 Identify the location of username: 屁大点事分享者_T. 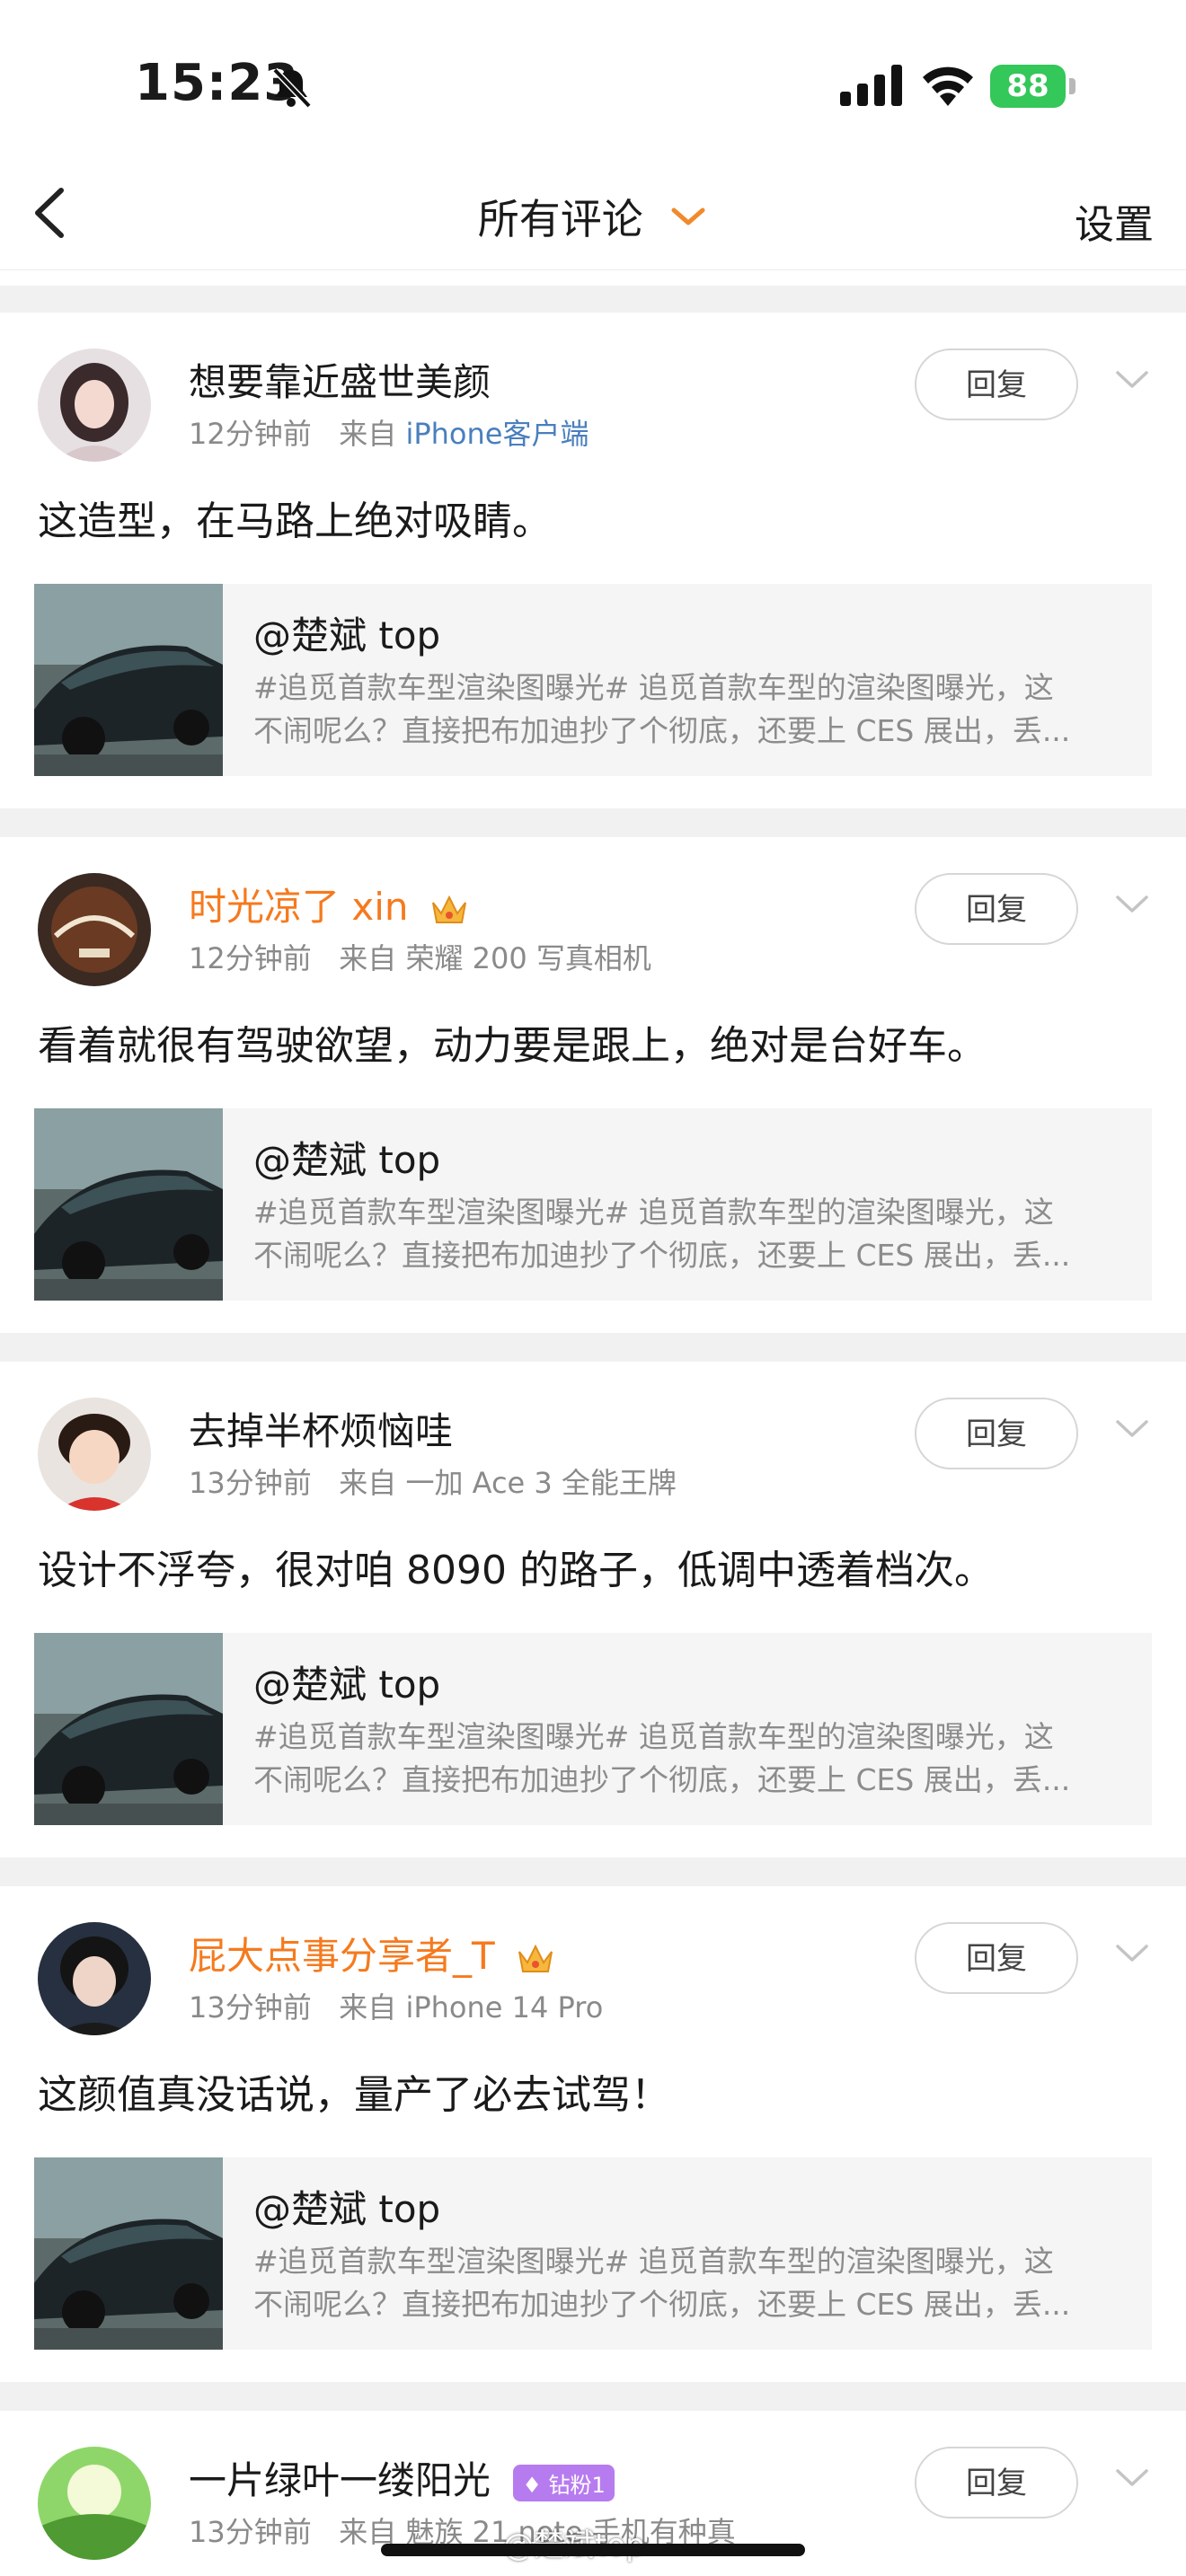
(372, 1953).